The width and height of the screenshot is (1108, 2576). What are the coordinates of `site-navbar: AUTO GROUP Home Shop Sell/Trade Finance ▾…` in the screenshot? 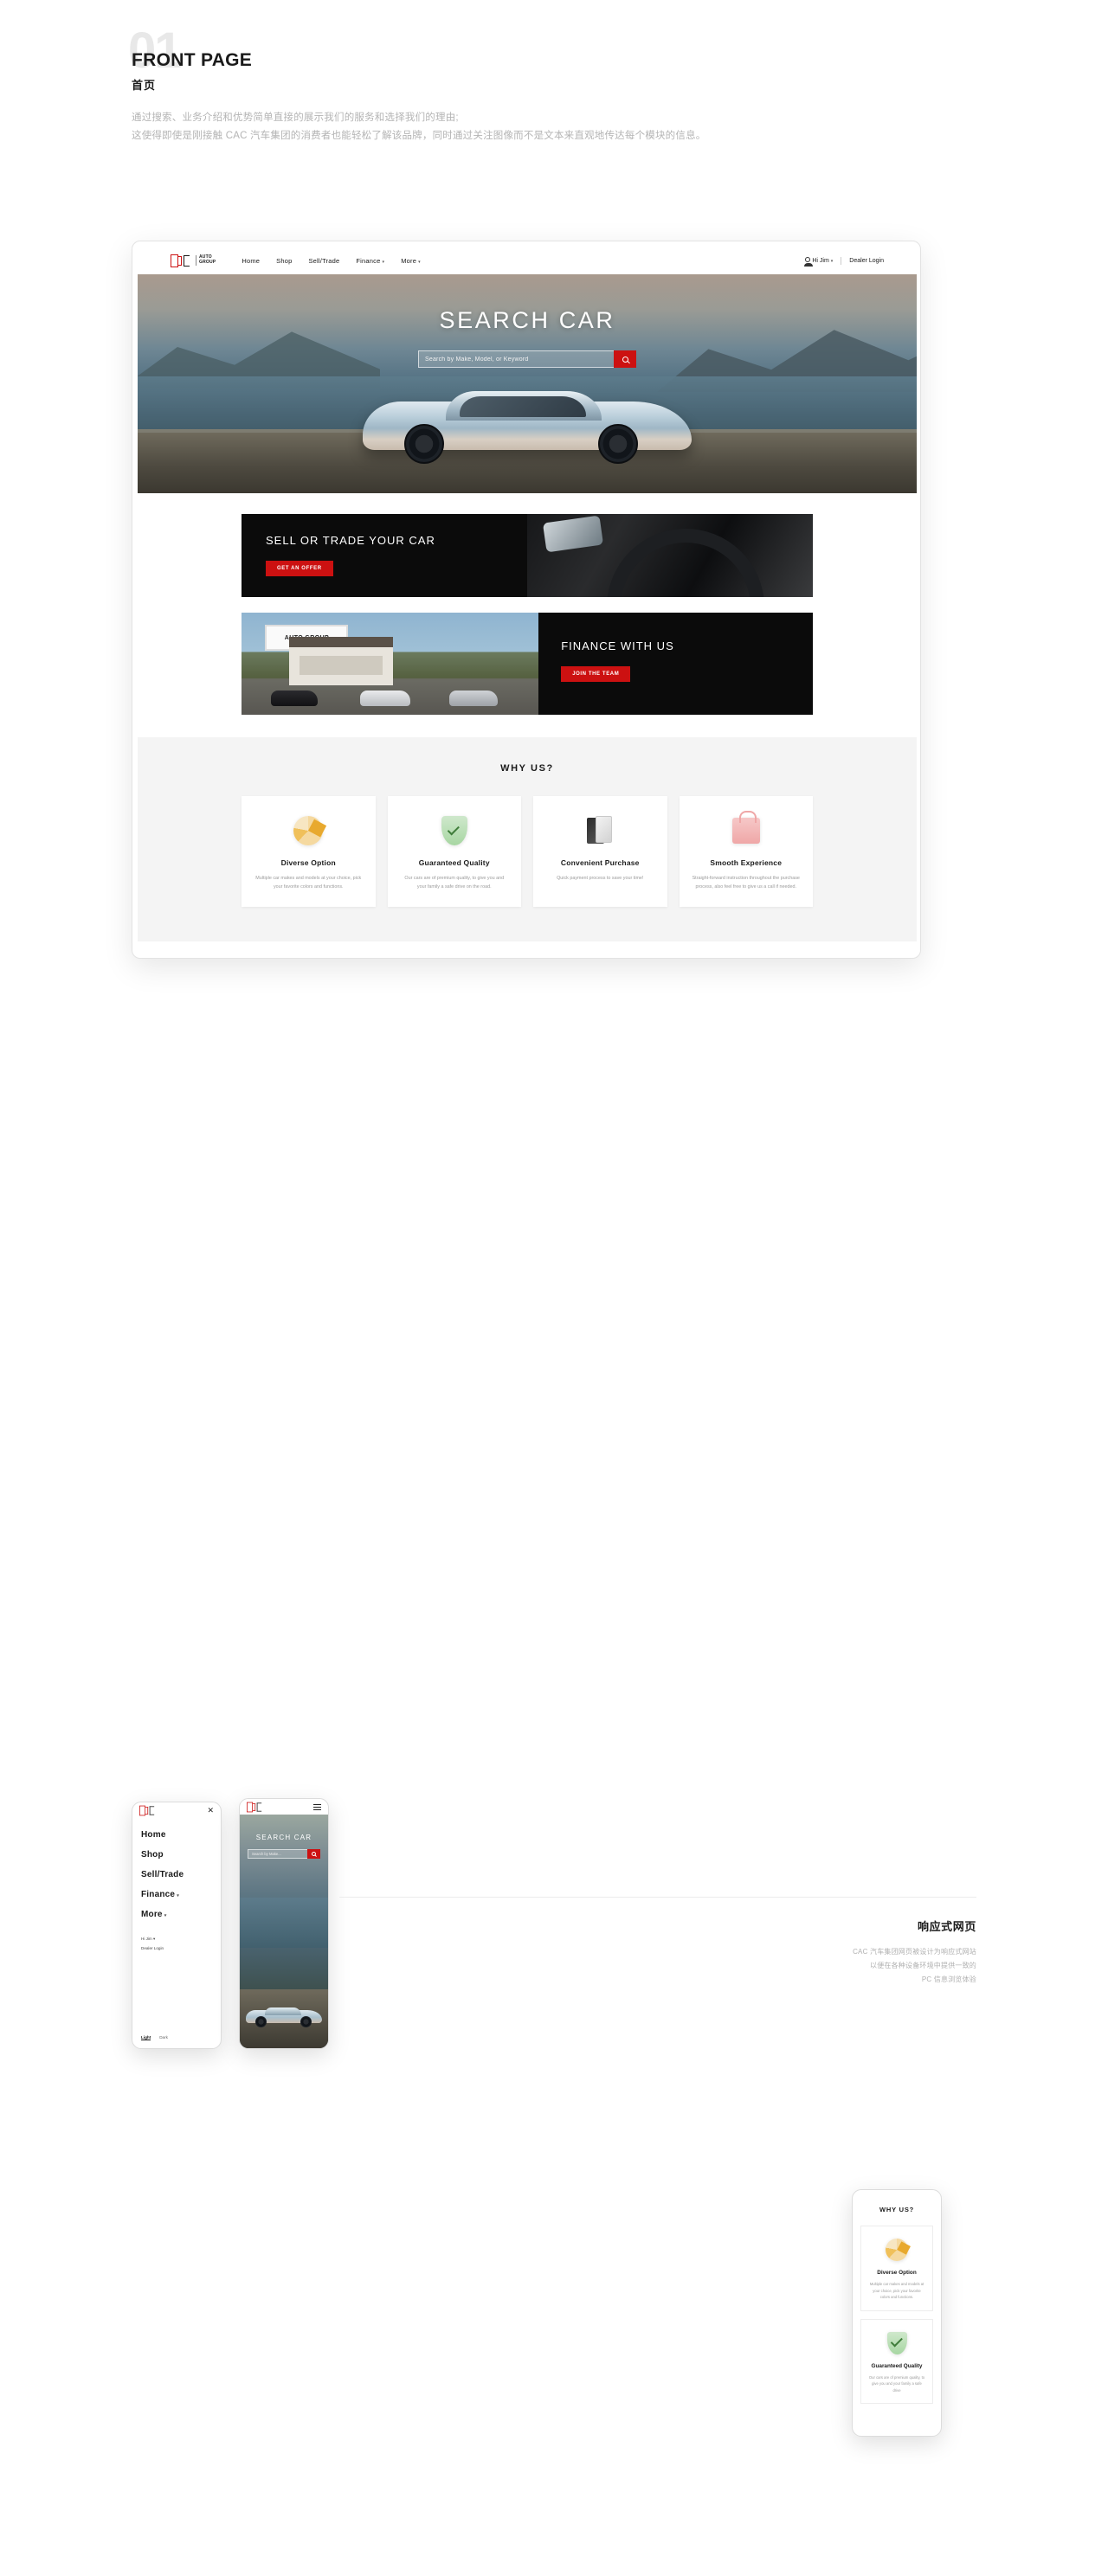 It's located at (527, 261).